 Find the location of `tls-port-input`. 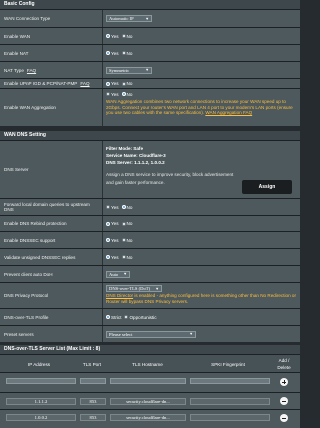

tls-port-input is located at coordinates (93, 381).